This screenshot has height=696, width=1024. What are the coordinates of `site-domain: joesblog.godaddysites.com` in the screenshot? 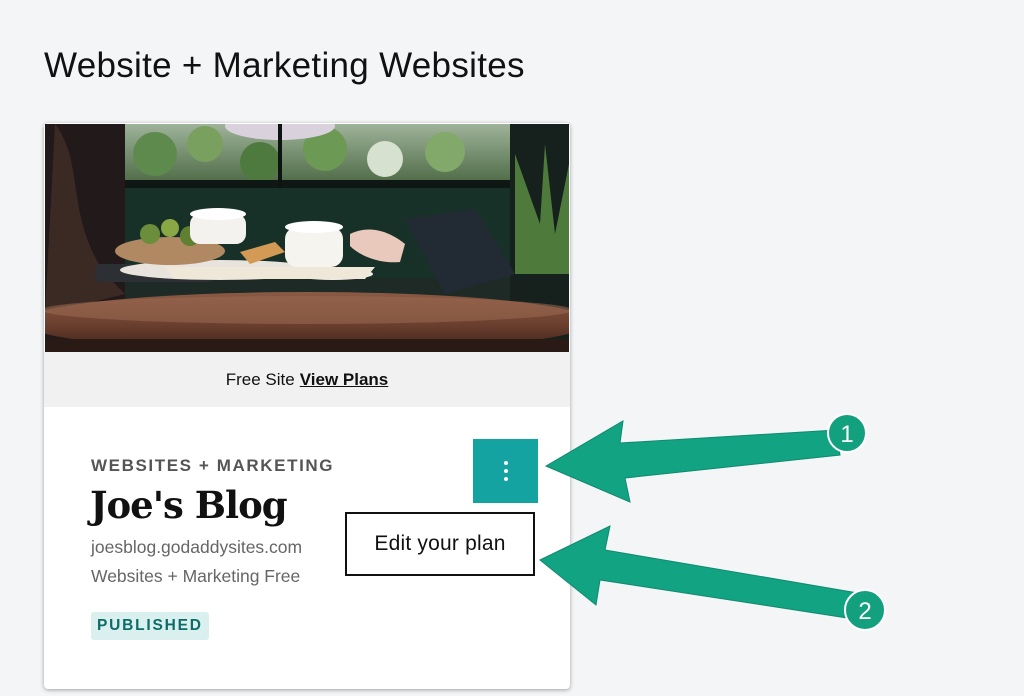 It's located at (197, 547).